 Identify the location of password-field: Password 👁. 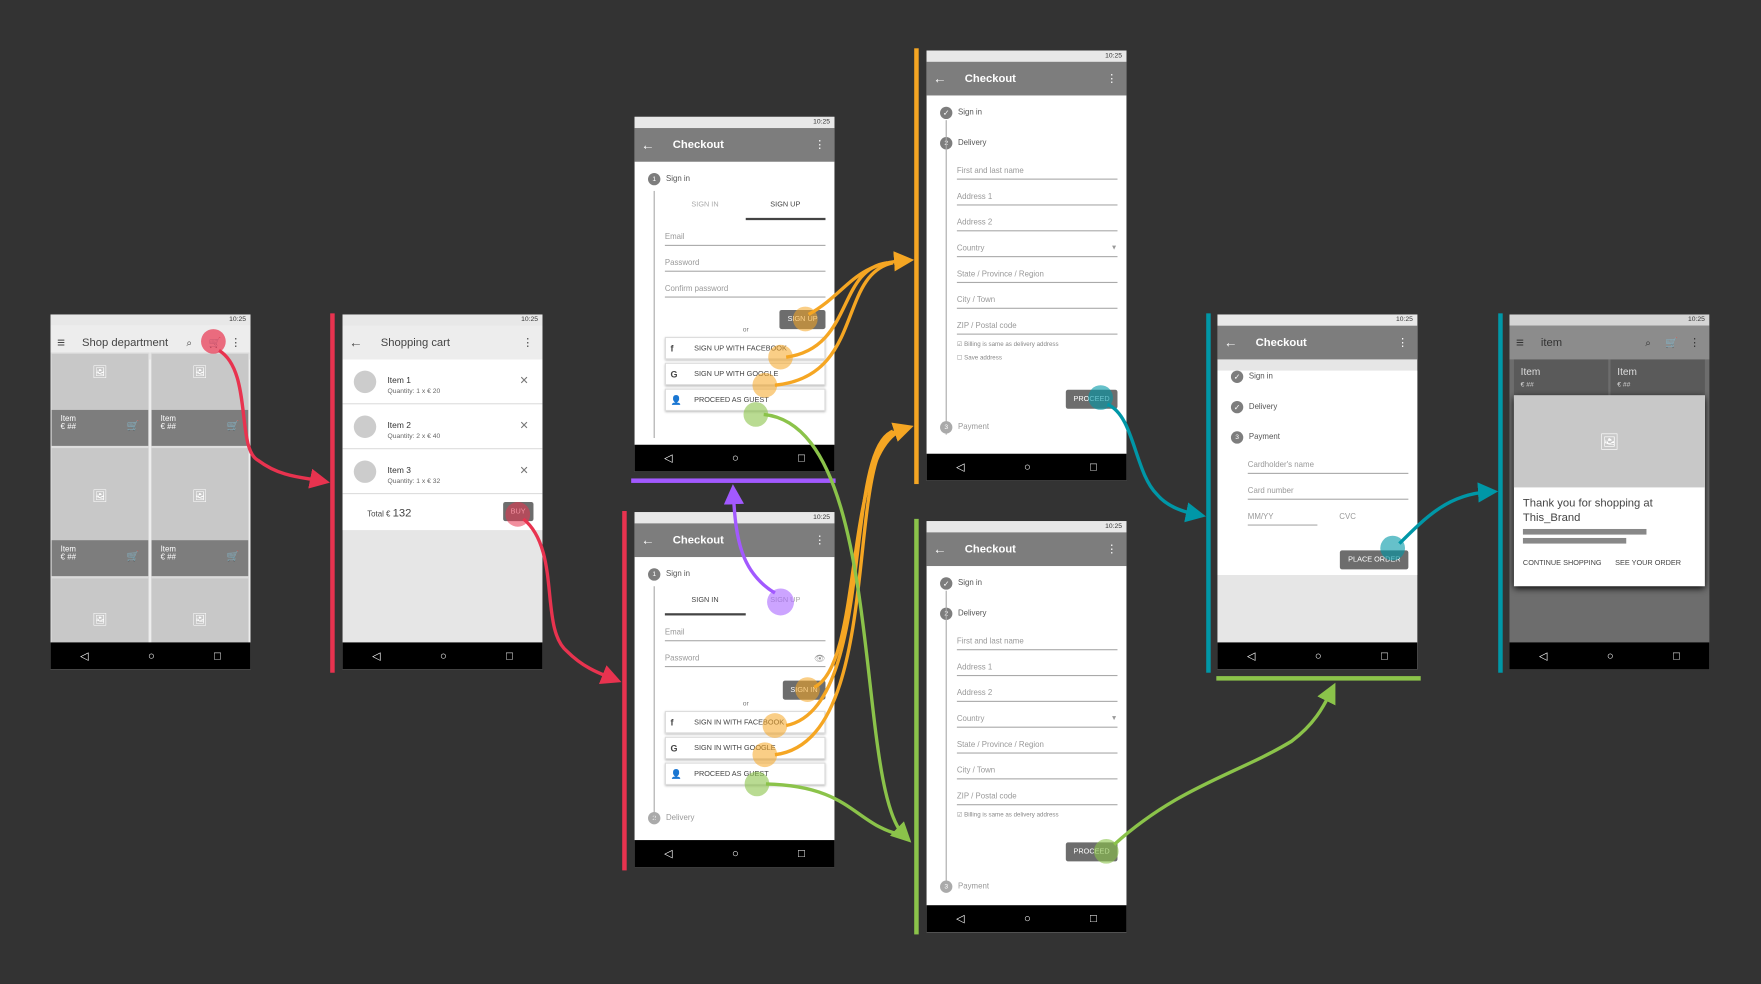
(745, 654).